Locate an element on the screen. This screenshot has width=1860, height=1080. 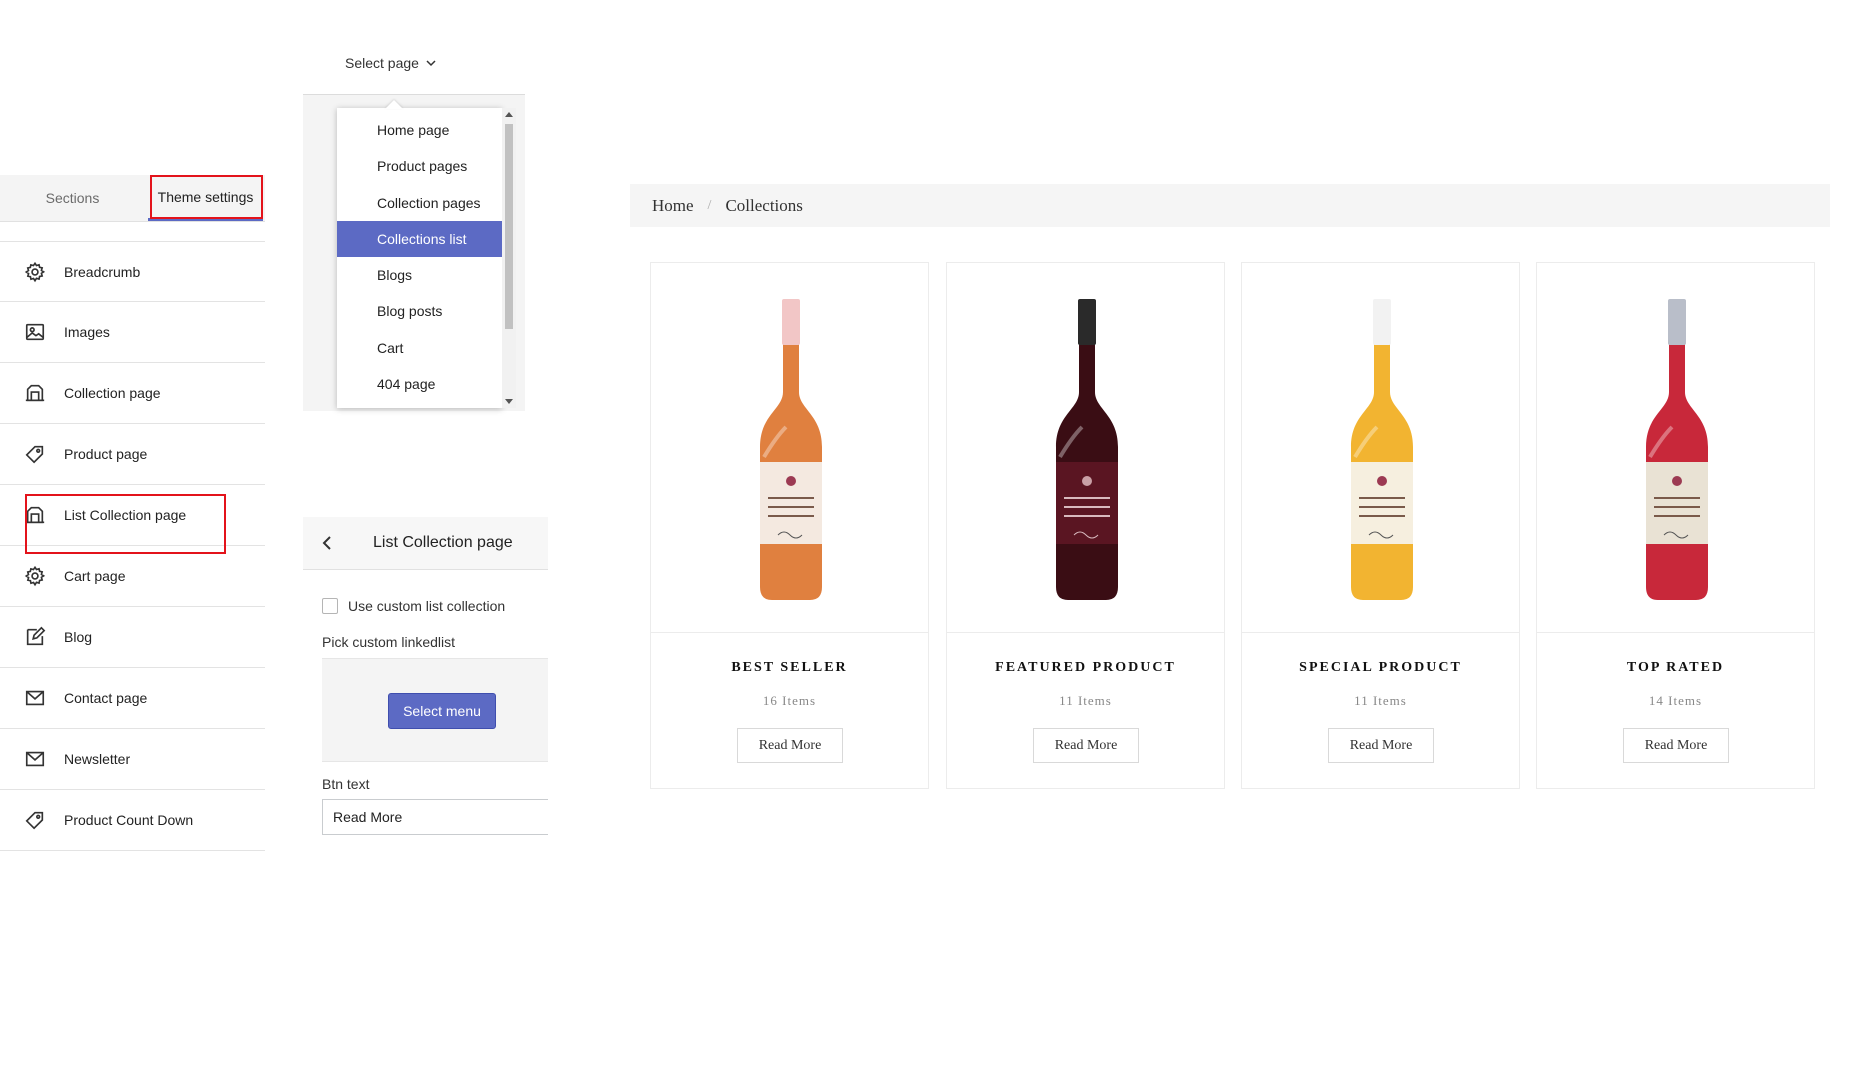
collection-card: TOP RATED 14 Items Read More is located at coordinates (1675, 525).